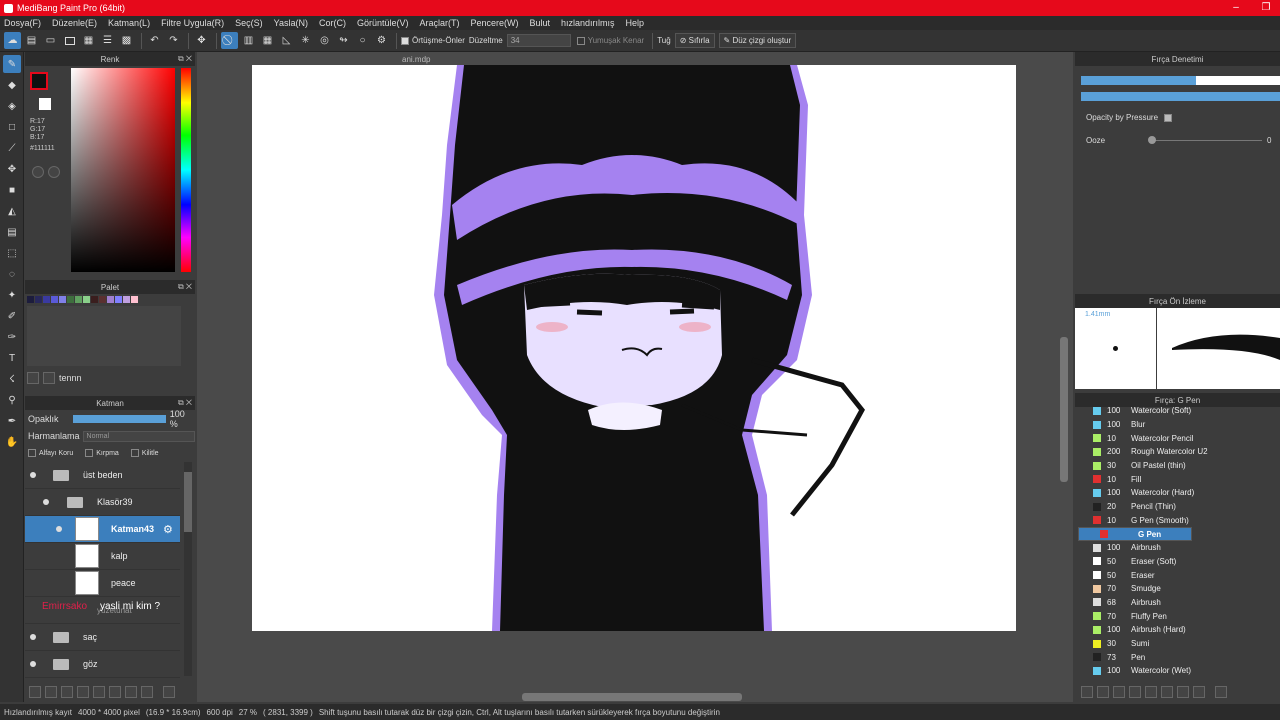 The width and height of the screenshot is (1280, 720). I want to click on brush-item: 100 Airbrush (Hard), so click(1177, 630).